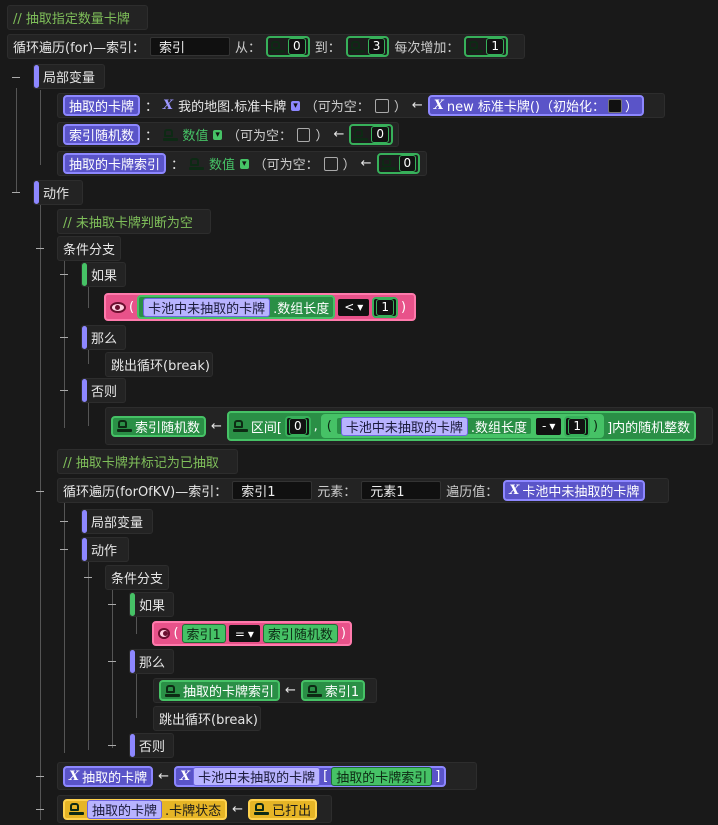 The width and height of the screenshot is (718, 825). What do you see at coordinates (614, 105) in the screenshot?
I see `init-checkbox` at bounding box center [614, 105].